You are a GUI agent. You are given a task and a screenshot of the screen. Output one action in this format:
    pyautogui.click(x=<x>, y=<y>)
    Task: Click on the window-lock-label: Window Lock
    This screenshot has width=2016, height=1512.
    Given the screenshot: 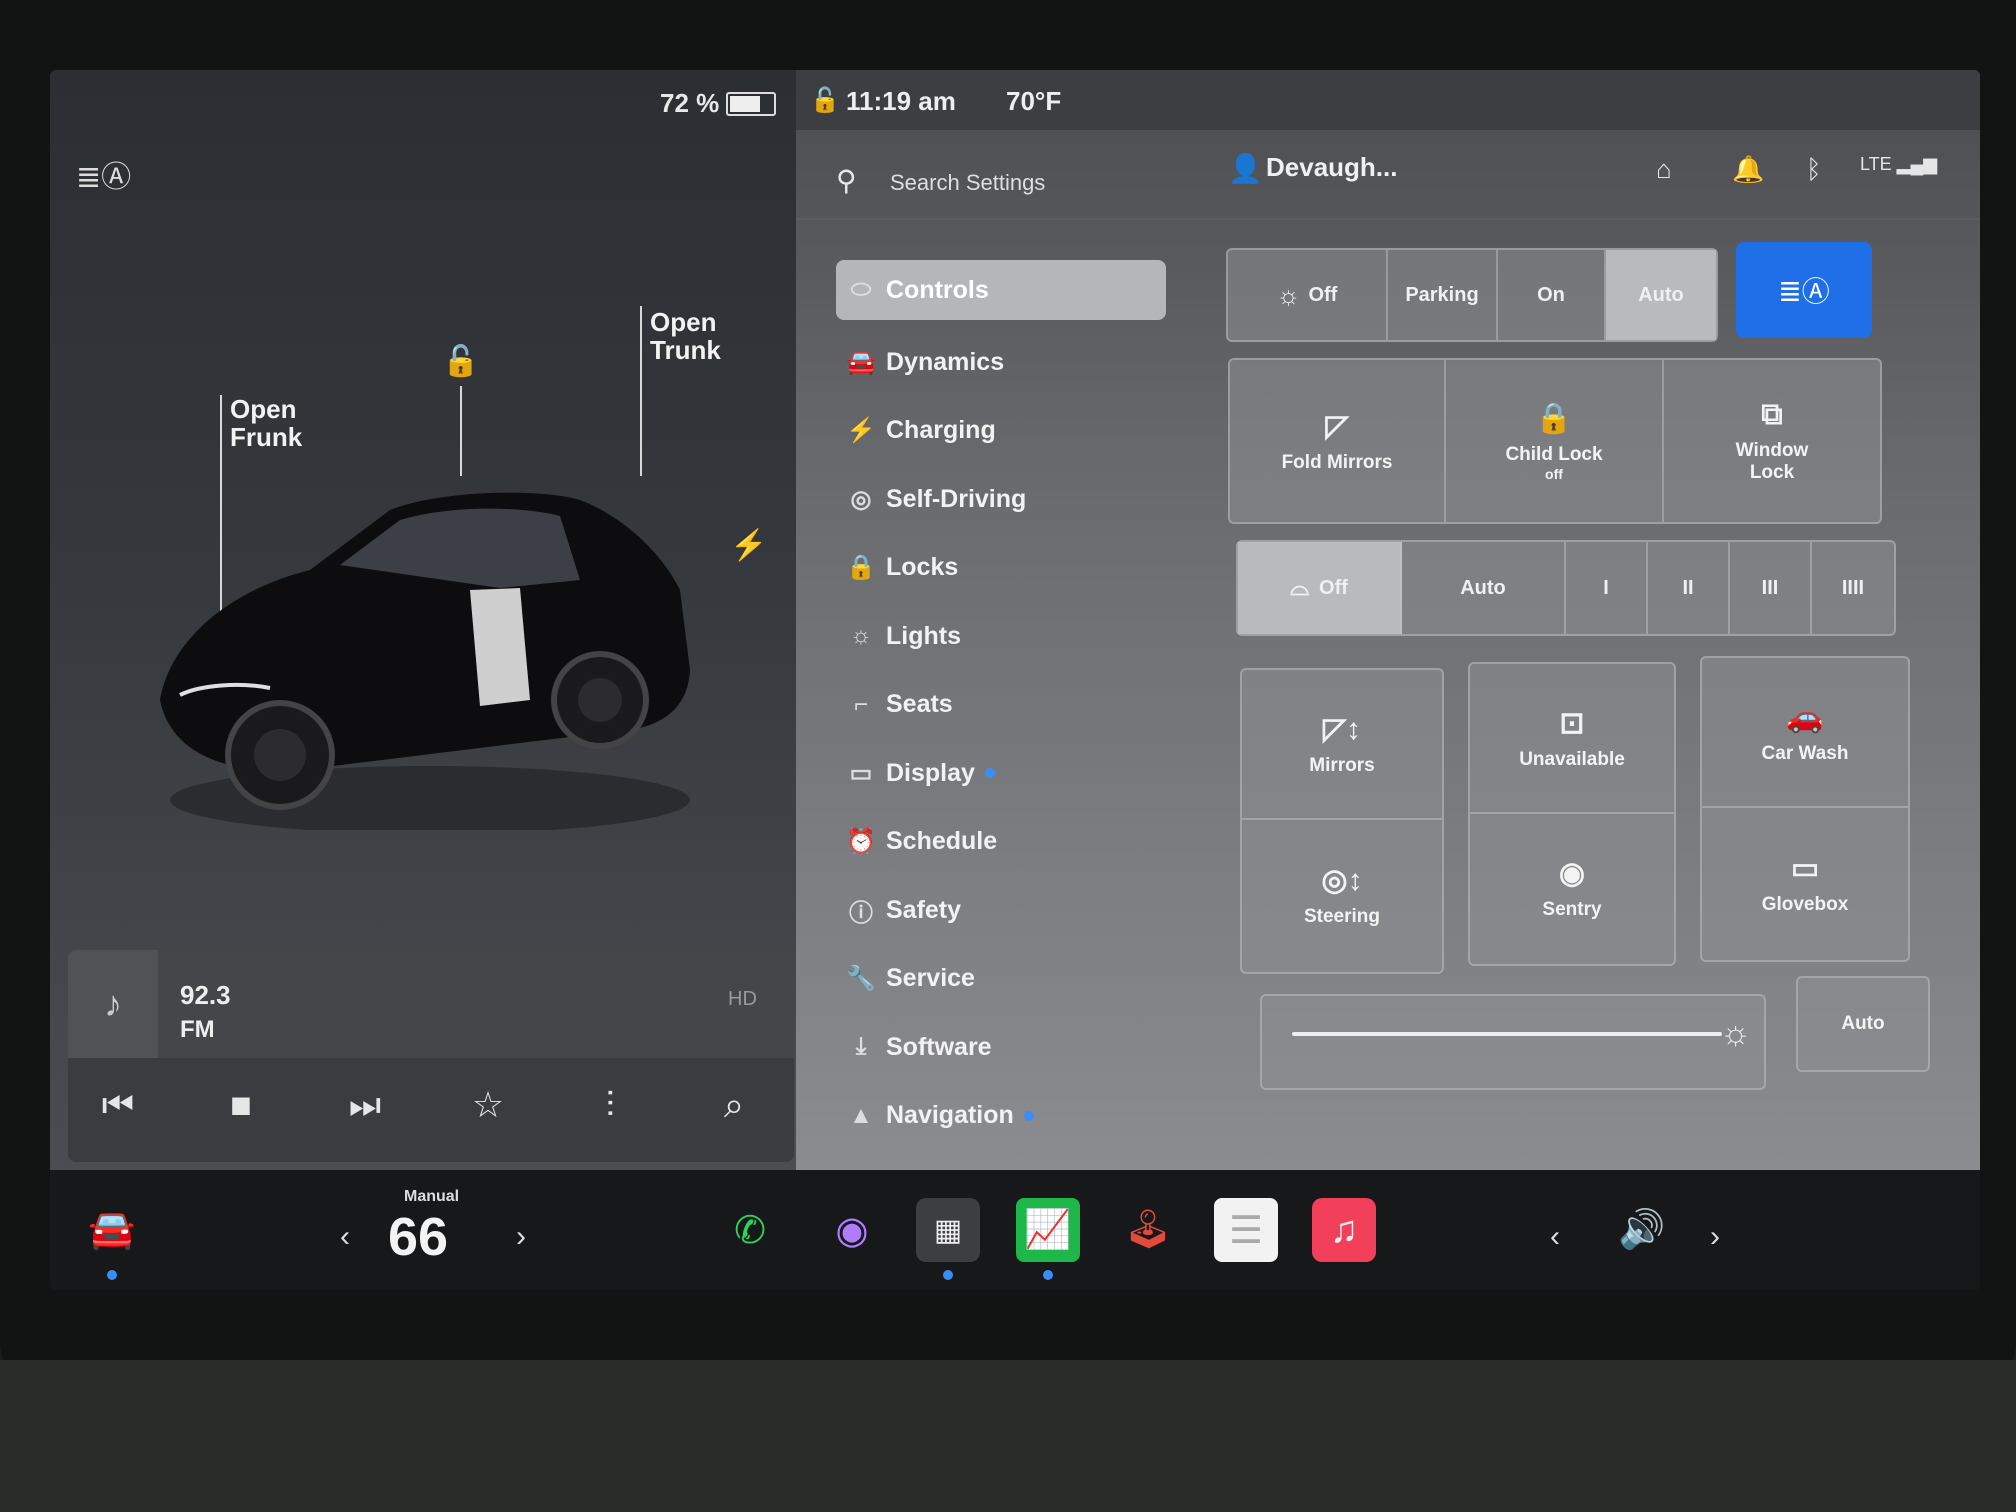 What is the action you would take?
    pyautogui.click(x=1772, y=461)
    